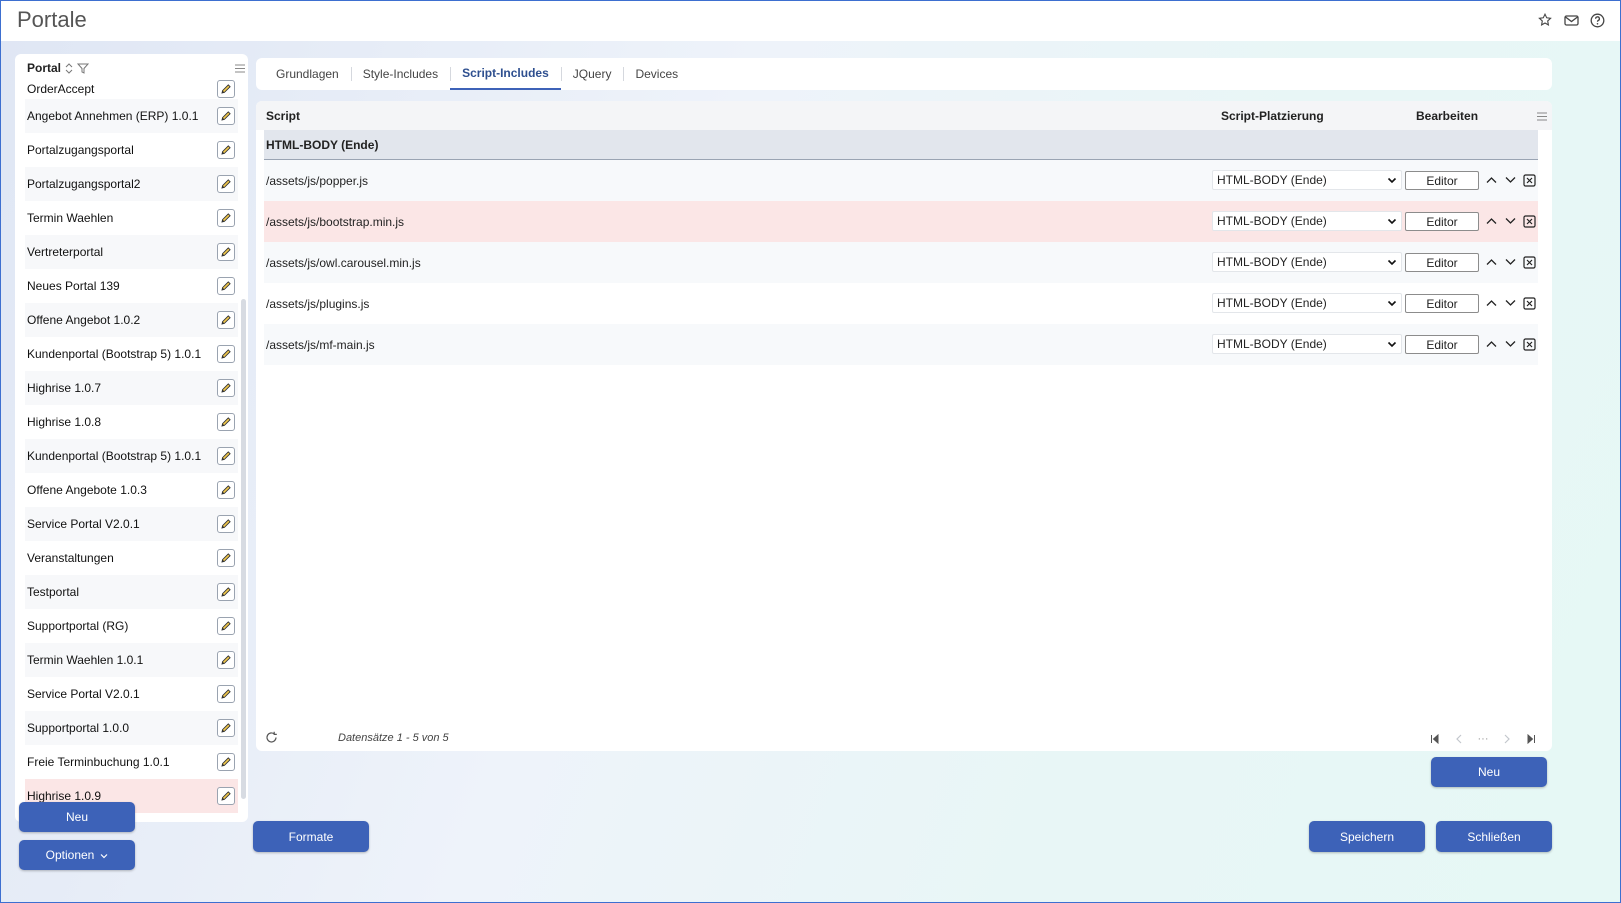 The height and width of the screenshot is (903, 1621). What do you see at coordinates (283, 116) in the screenshot?
I see `column-header-script: Script` at bounding box center [283, 116].